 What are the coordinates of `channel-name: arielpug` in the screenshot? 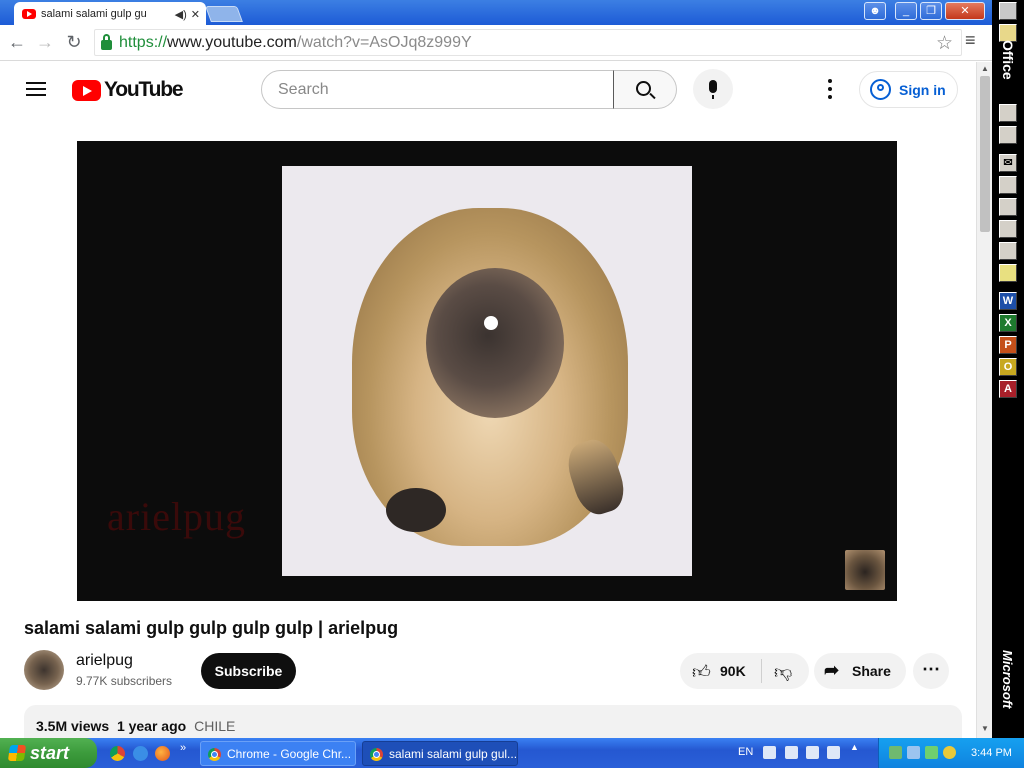 It's located at (104, 661).